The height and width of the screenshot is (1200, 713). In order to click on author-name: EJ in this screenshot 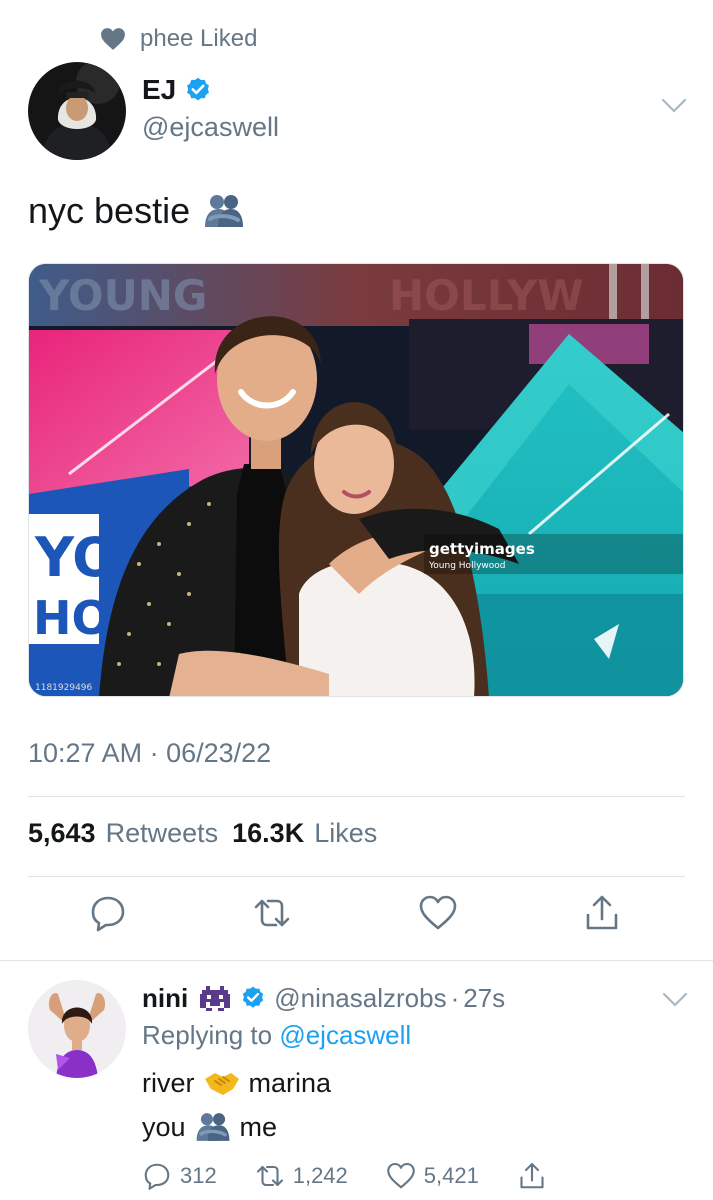, I will do `click(159, 90)`.